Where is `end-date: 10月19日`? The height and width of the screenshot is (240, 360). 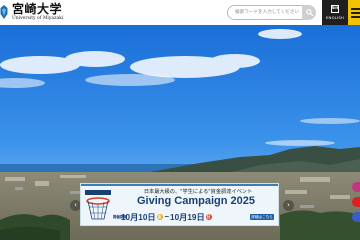
end-date: 10月19日 is located at coordinates (187, 217).